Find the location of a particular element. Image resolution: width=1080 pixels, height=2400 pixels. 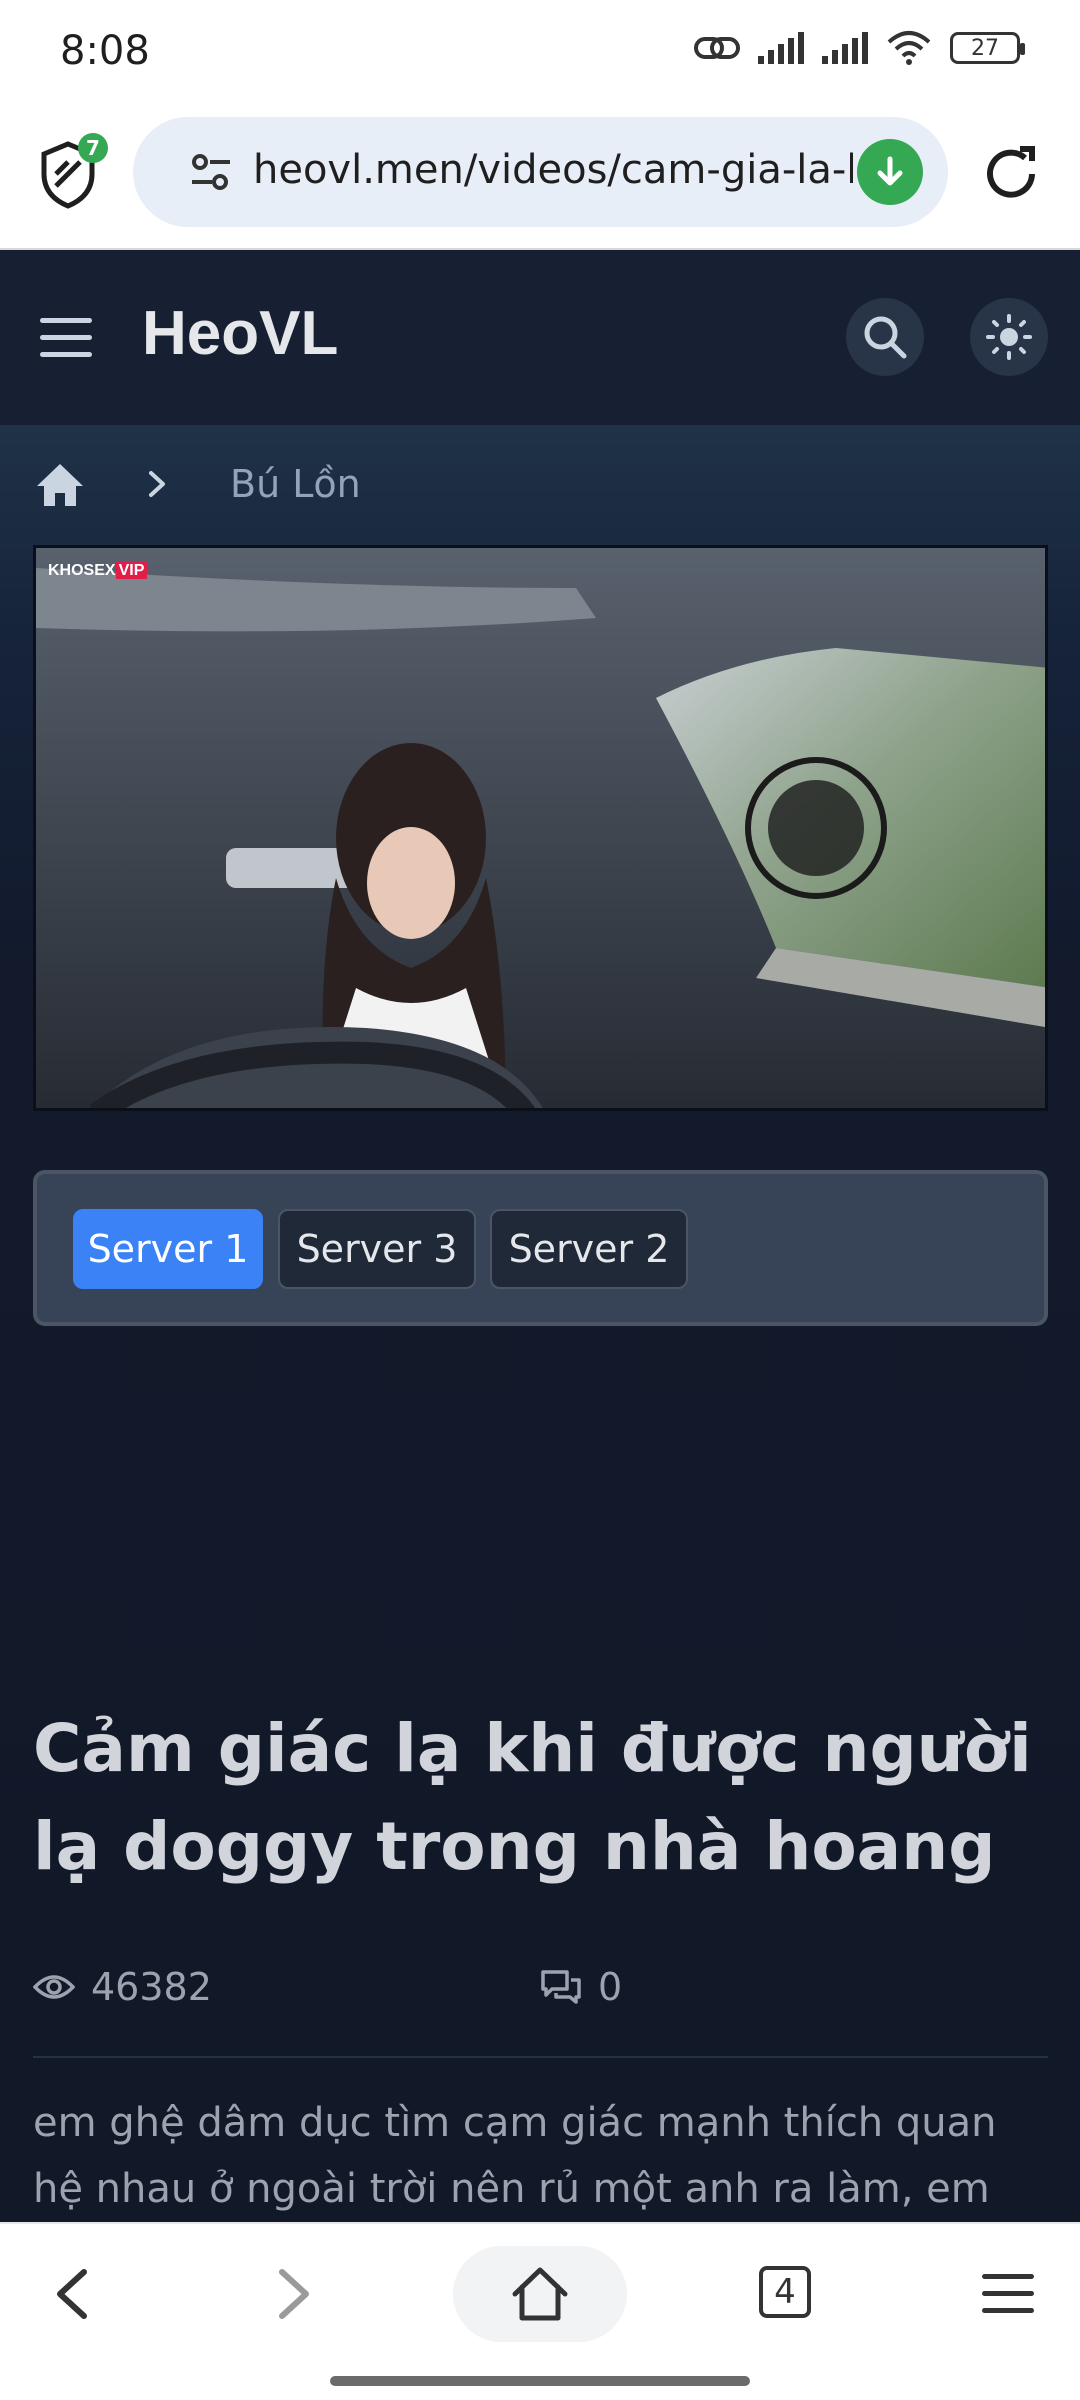

gesture-bar is located at coordinates (540, 2381).